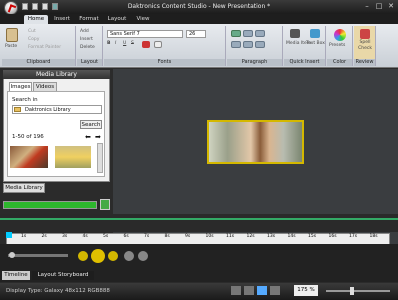  What do you see at coordinates (249, 290) in the screenshot?
I see `grid-icon` at bounding box center [249, 290].